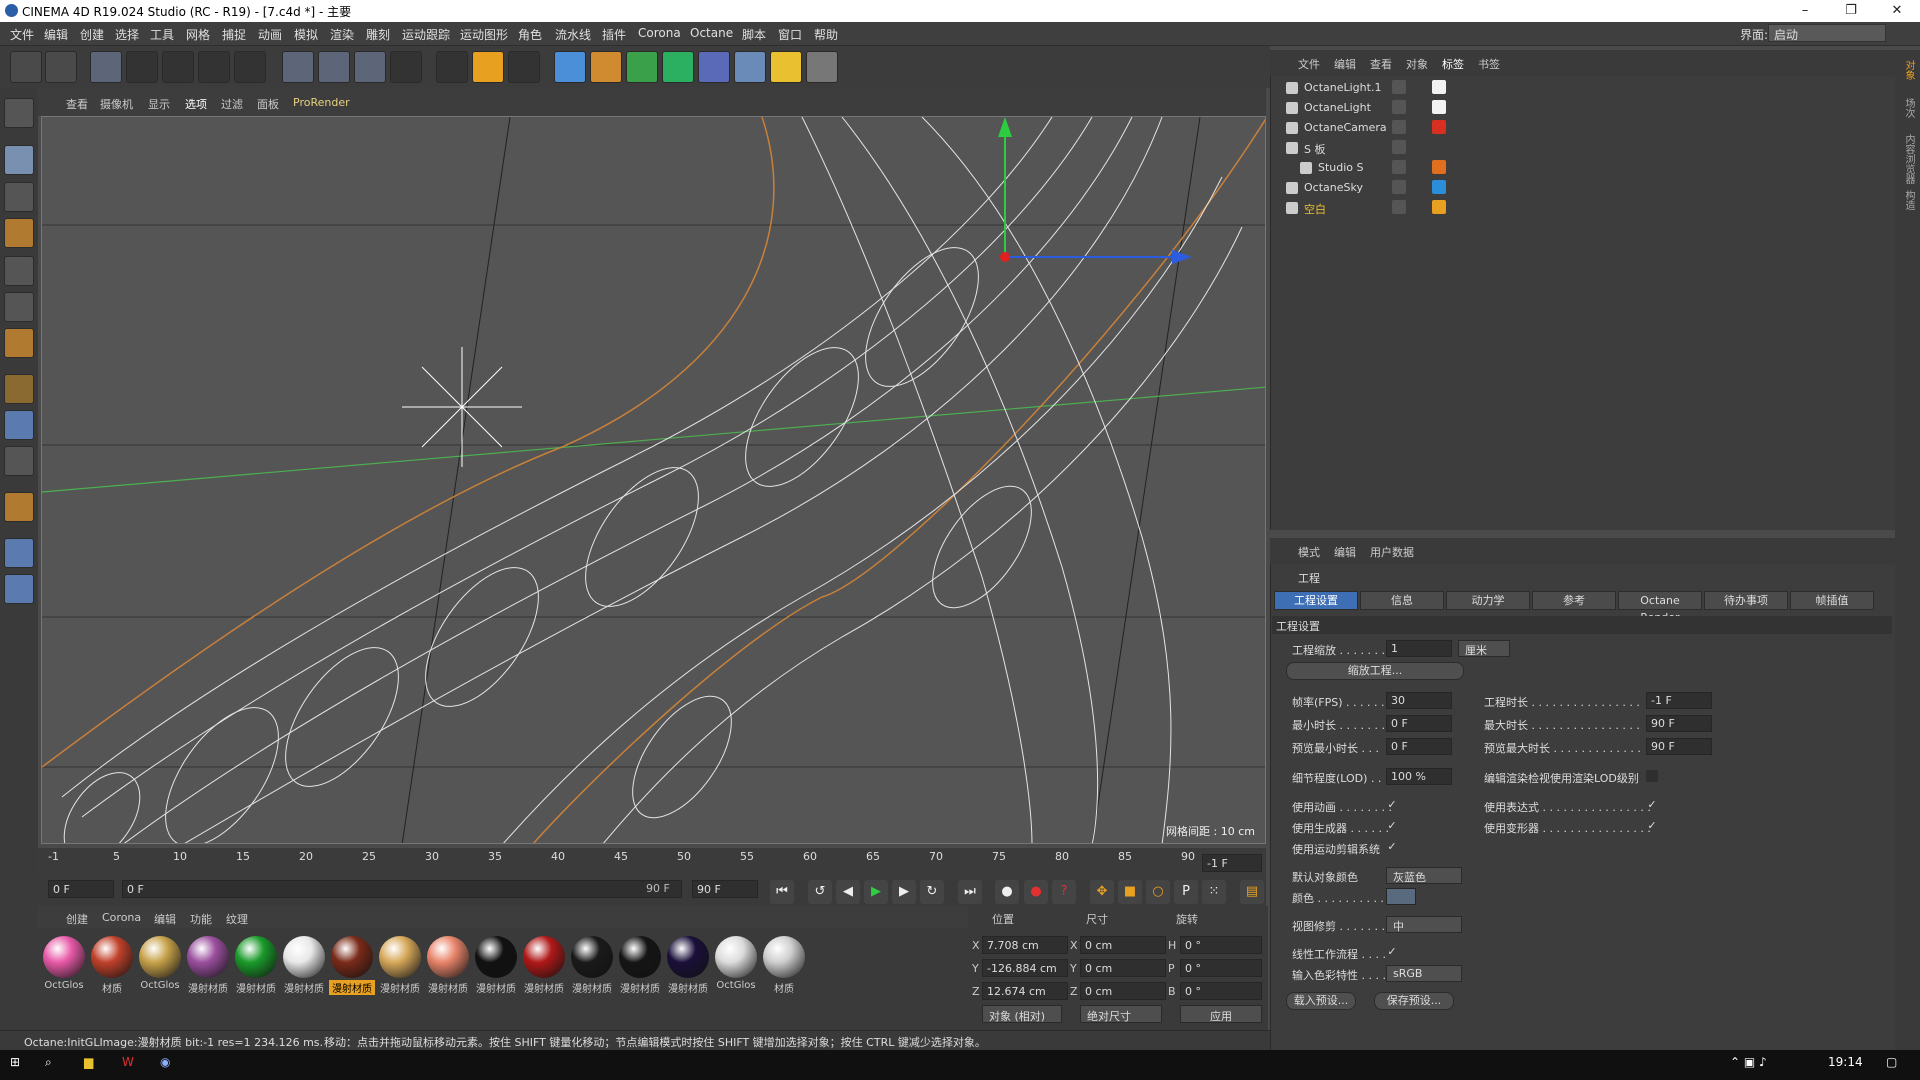  Describe the element at coordinates (19, 553) in the screenshot. I see `lock-workplane-icon` at that location.